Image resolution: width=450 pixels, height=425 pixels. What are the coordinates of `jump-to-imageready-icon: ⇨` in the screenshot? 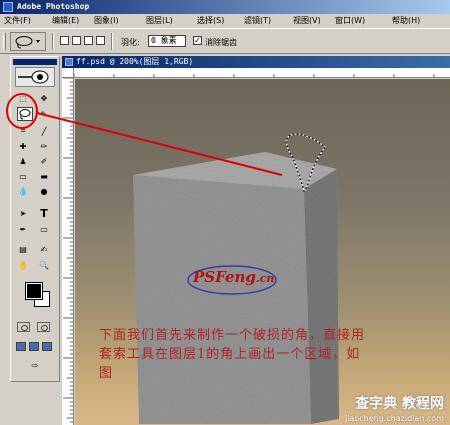 It's located at (35, 365).